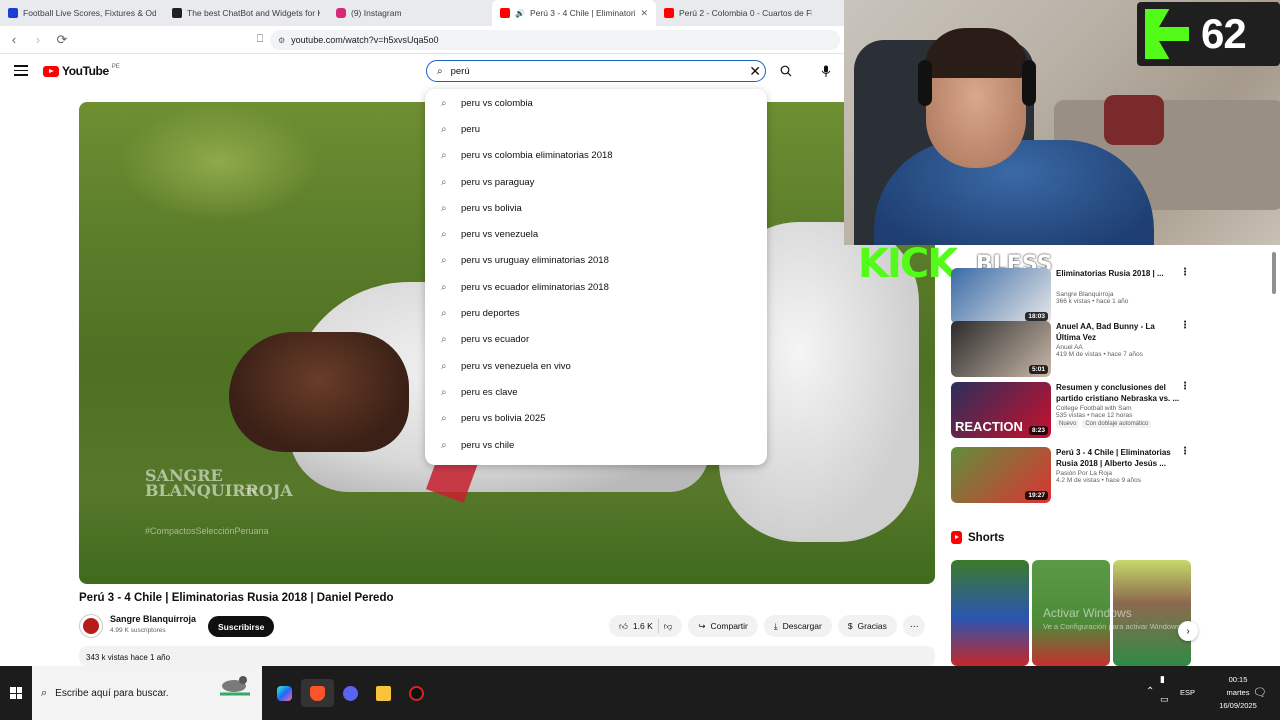  I want to click on taskbar-app-brave, so click(317, 693).